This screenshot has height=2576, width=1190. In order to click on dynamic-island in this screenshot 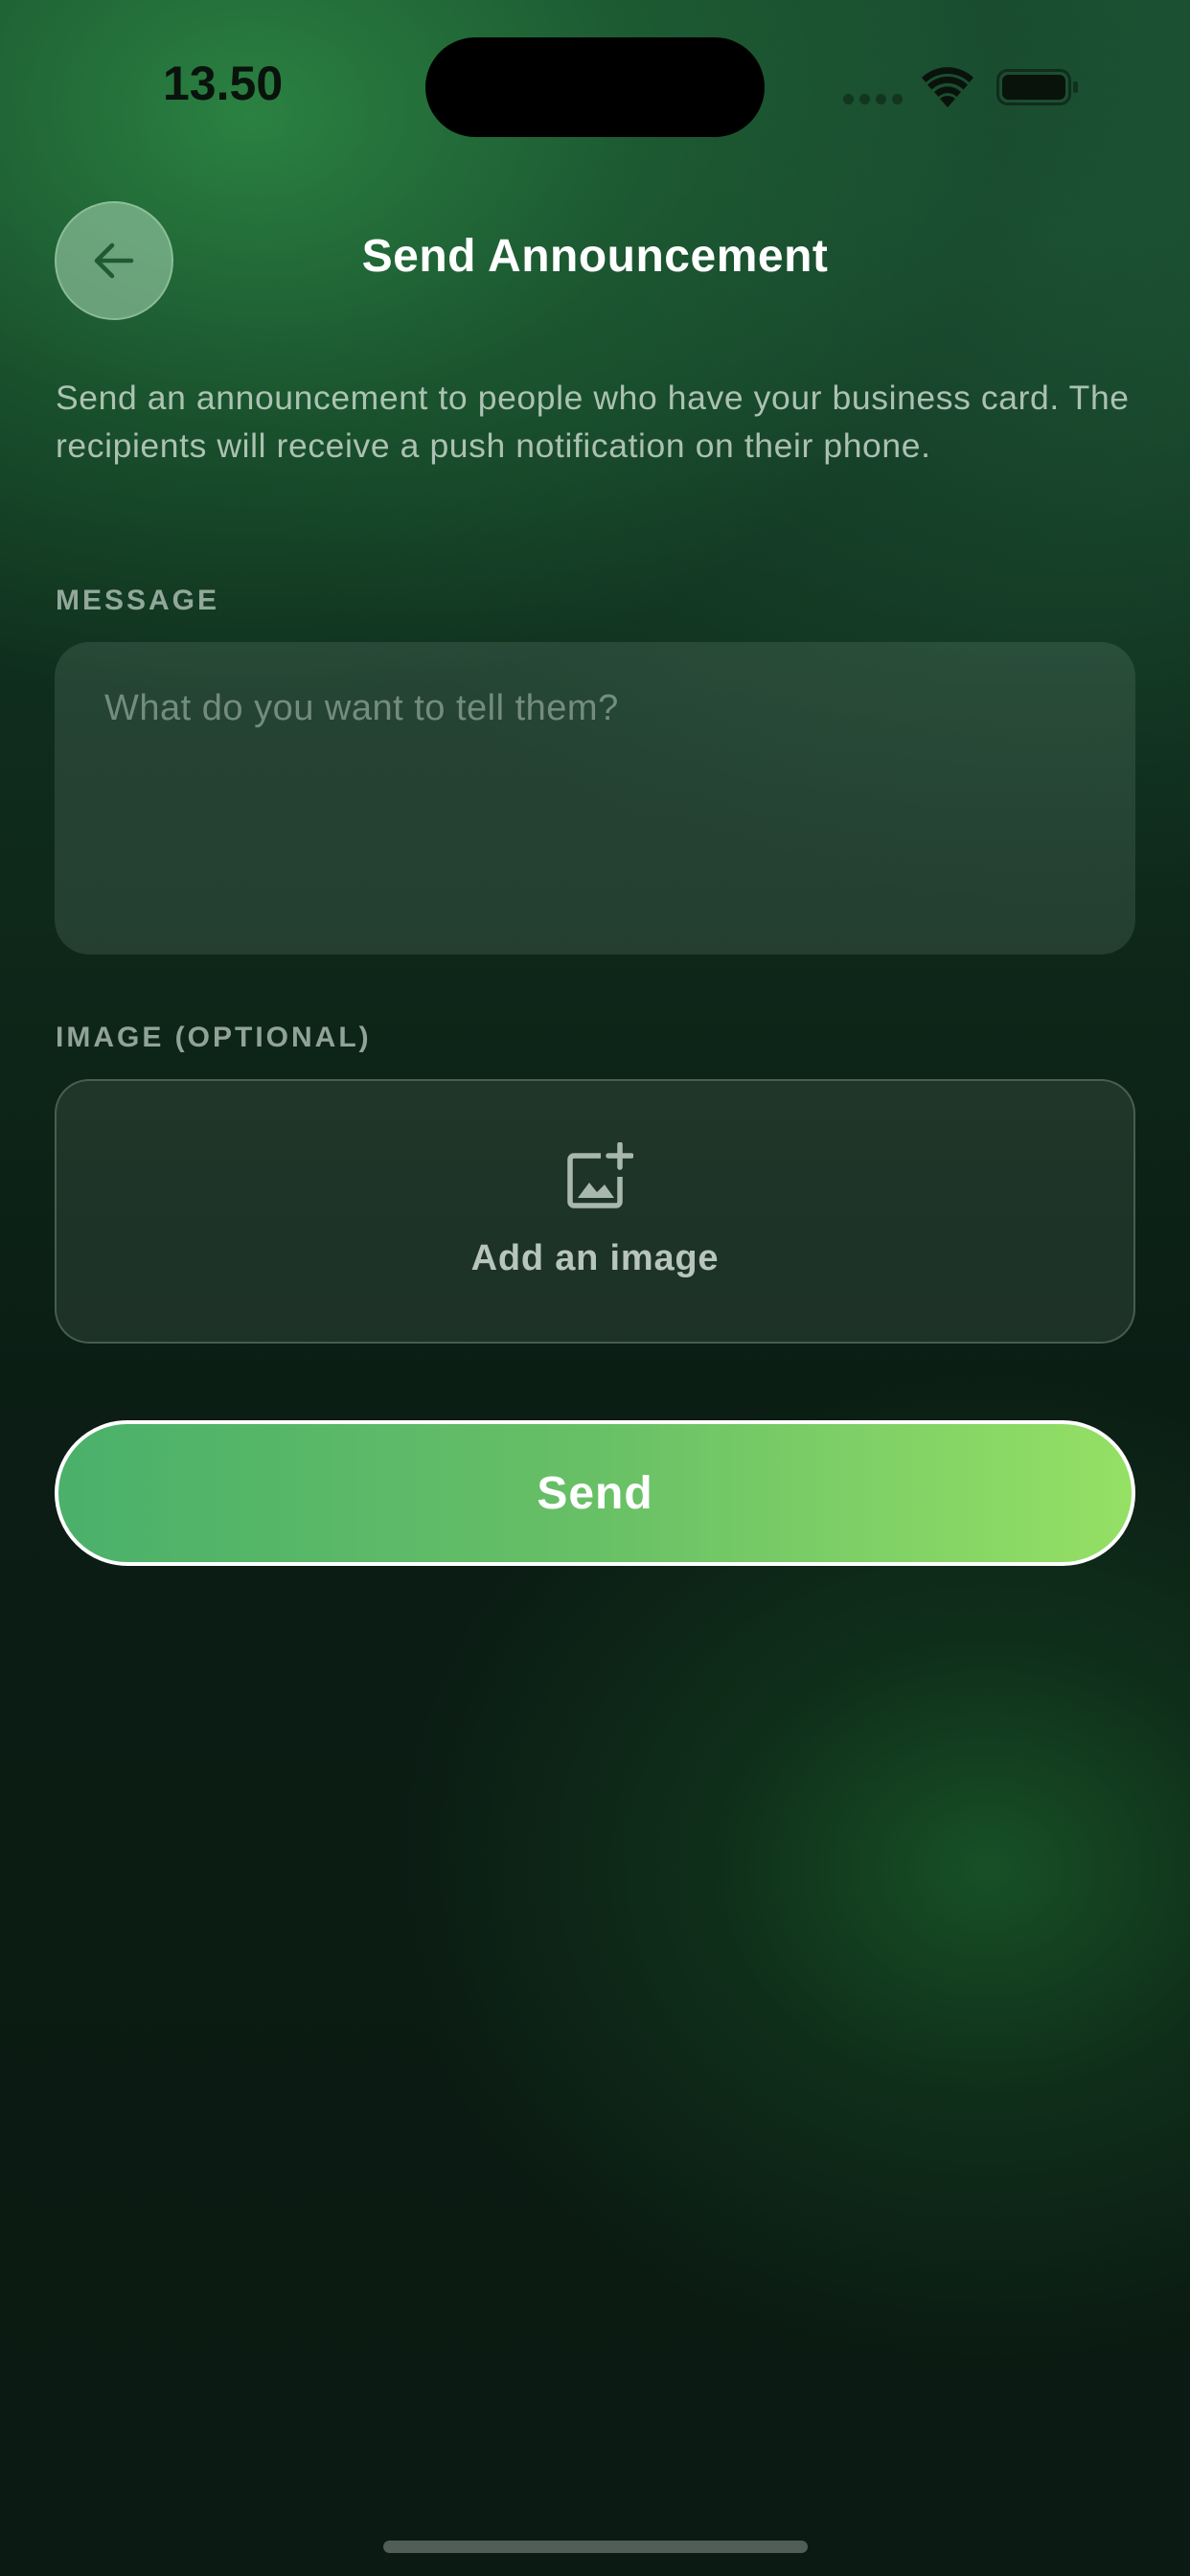, I will do `click(595, 87)`.